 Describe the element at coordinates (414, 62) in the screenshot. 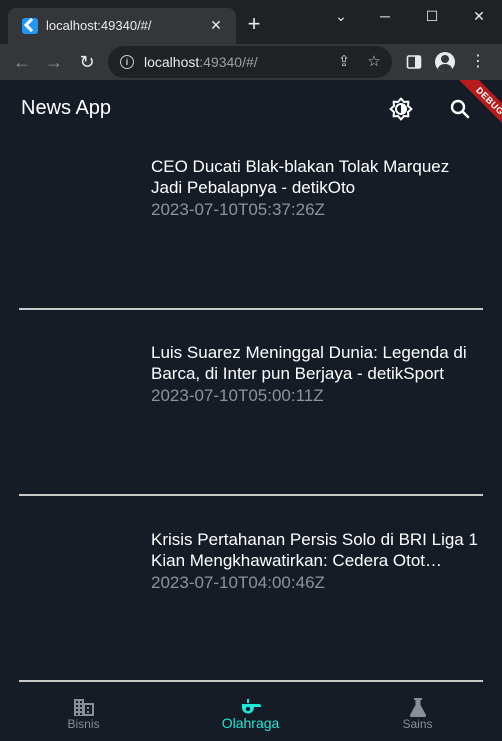

I see `side-panel-icon` at that location.